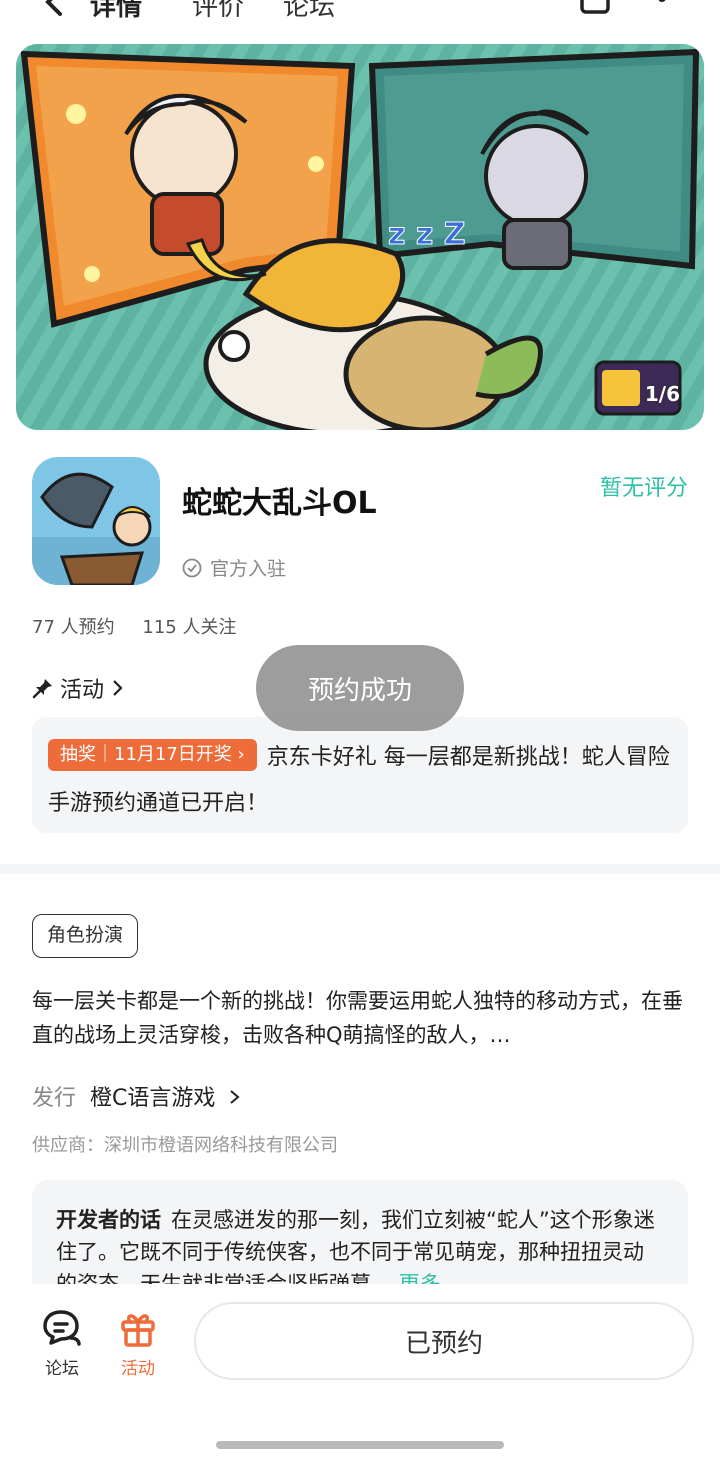 Image resolution: width=720 pixels, height=1464 pixels. I want to click on app-icon, so click(96, 521).